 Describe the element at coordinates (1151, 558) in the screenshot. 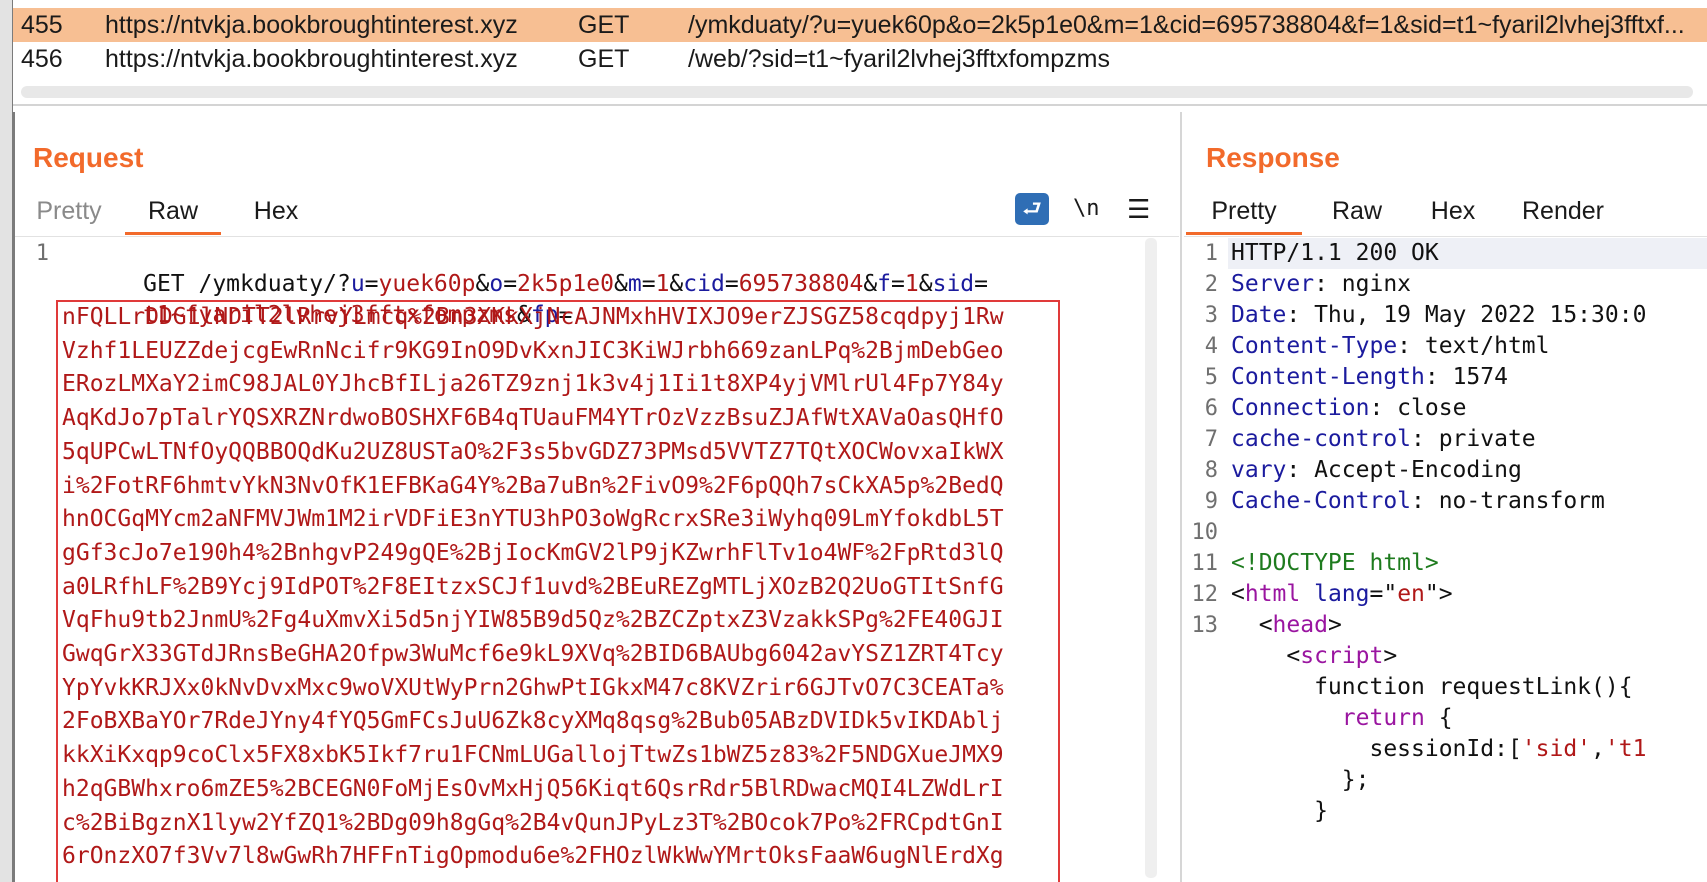

I see `request-vertical-scrollbar` at that location.